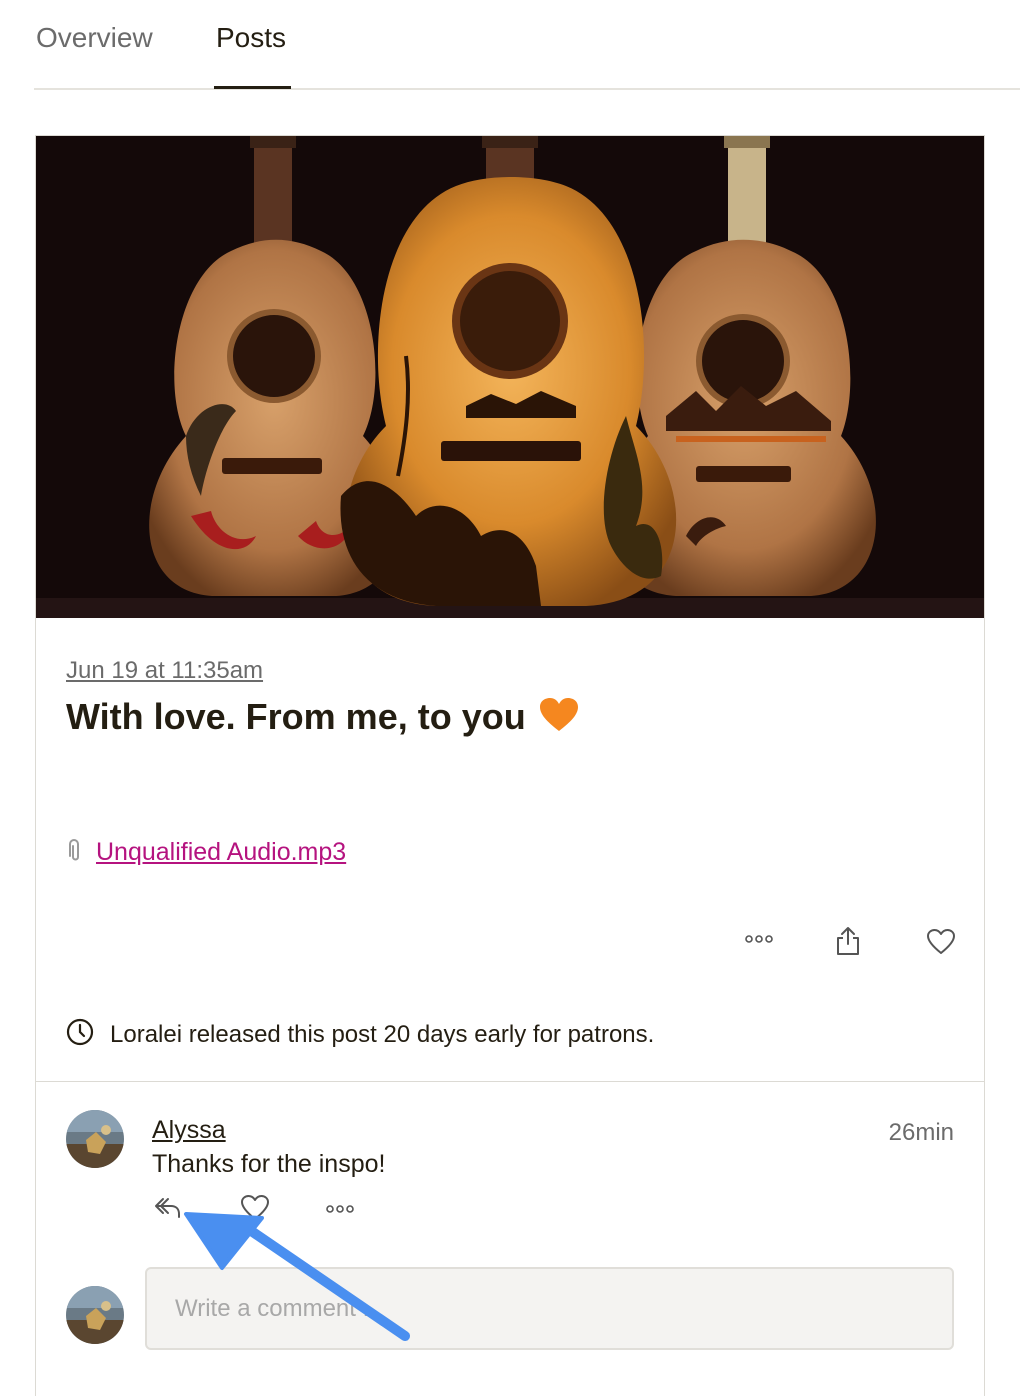 The image size is (1020, 1396). I want to click on current-user-avatar, so click(95, 1315).